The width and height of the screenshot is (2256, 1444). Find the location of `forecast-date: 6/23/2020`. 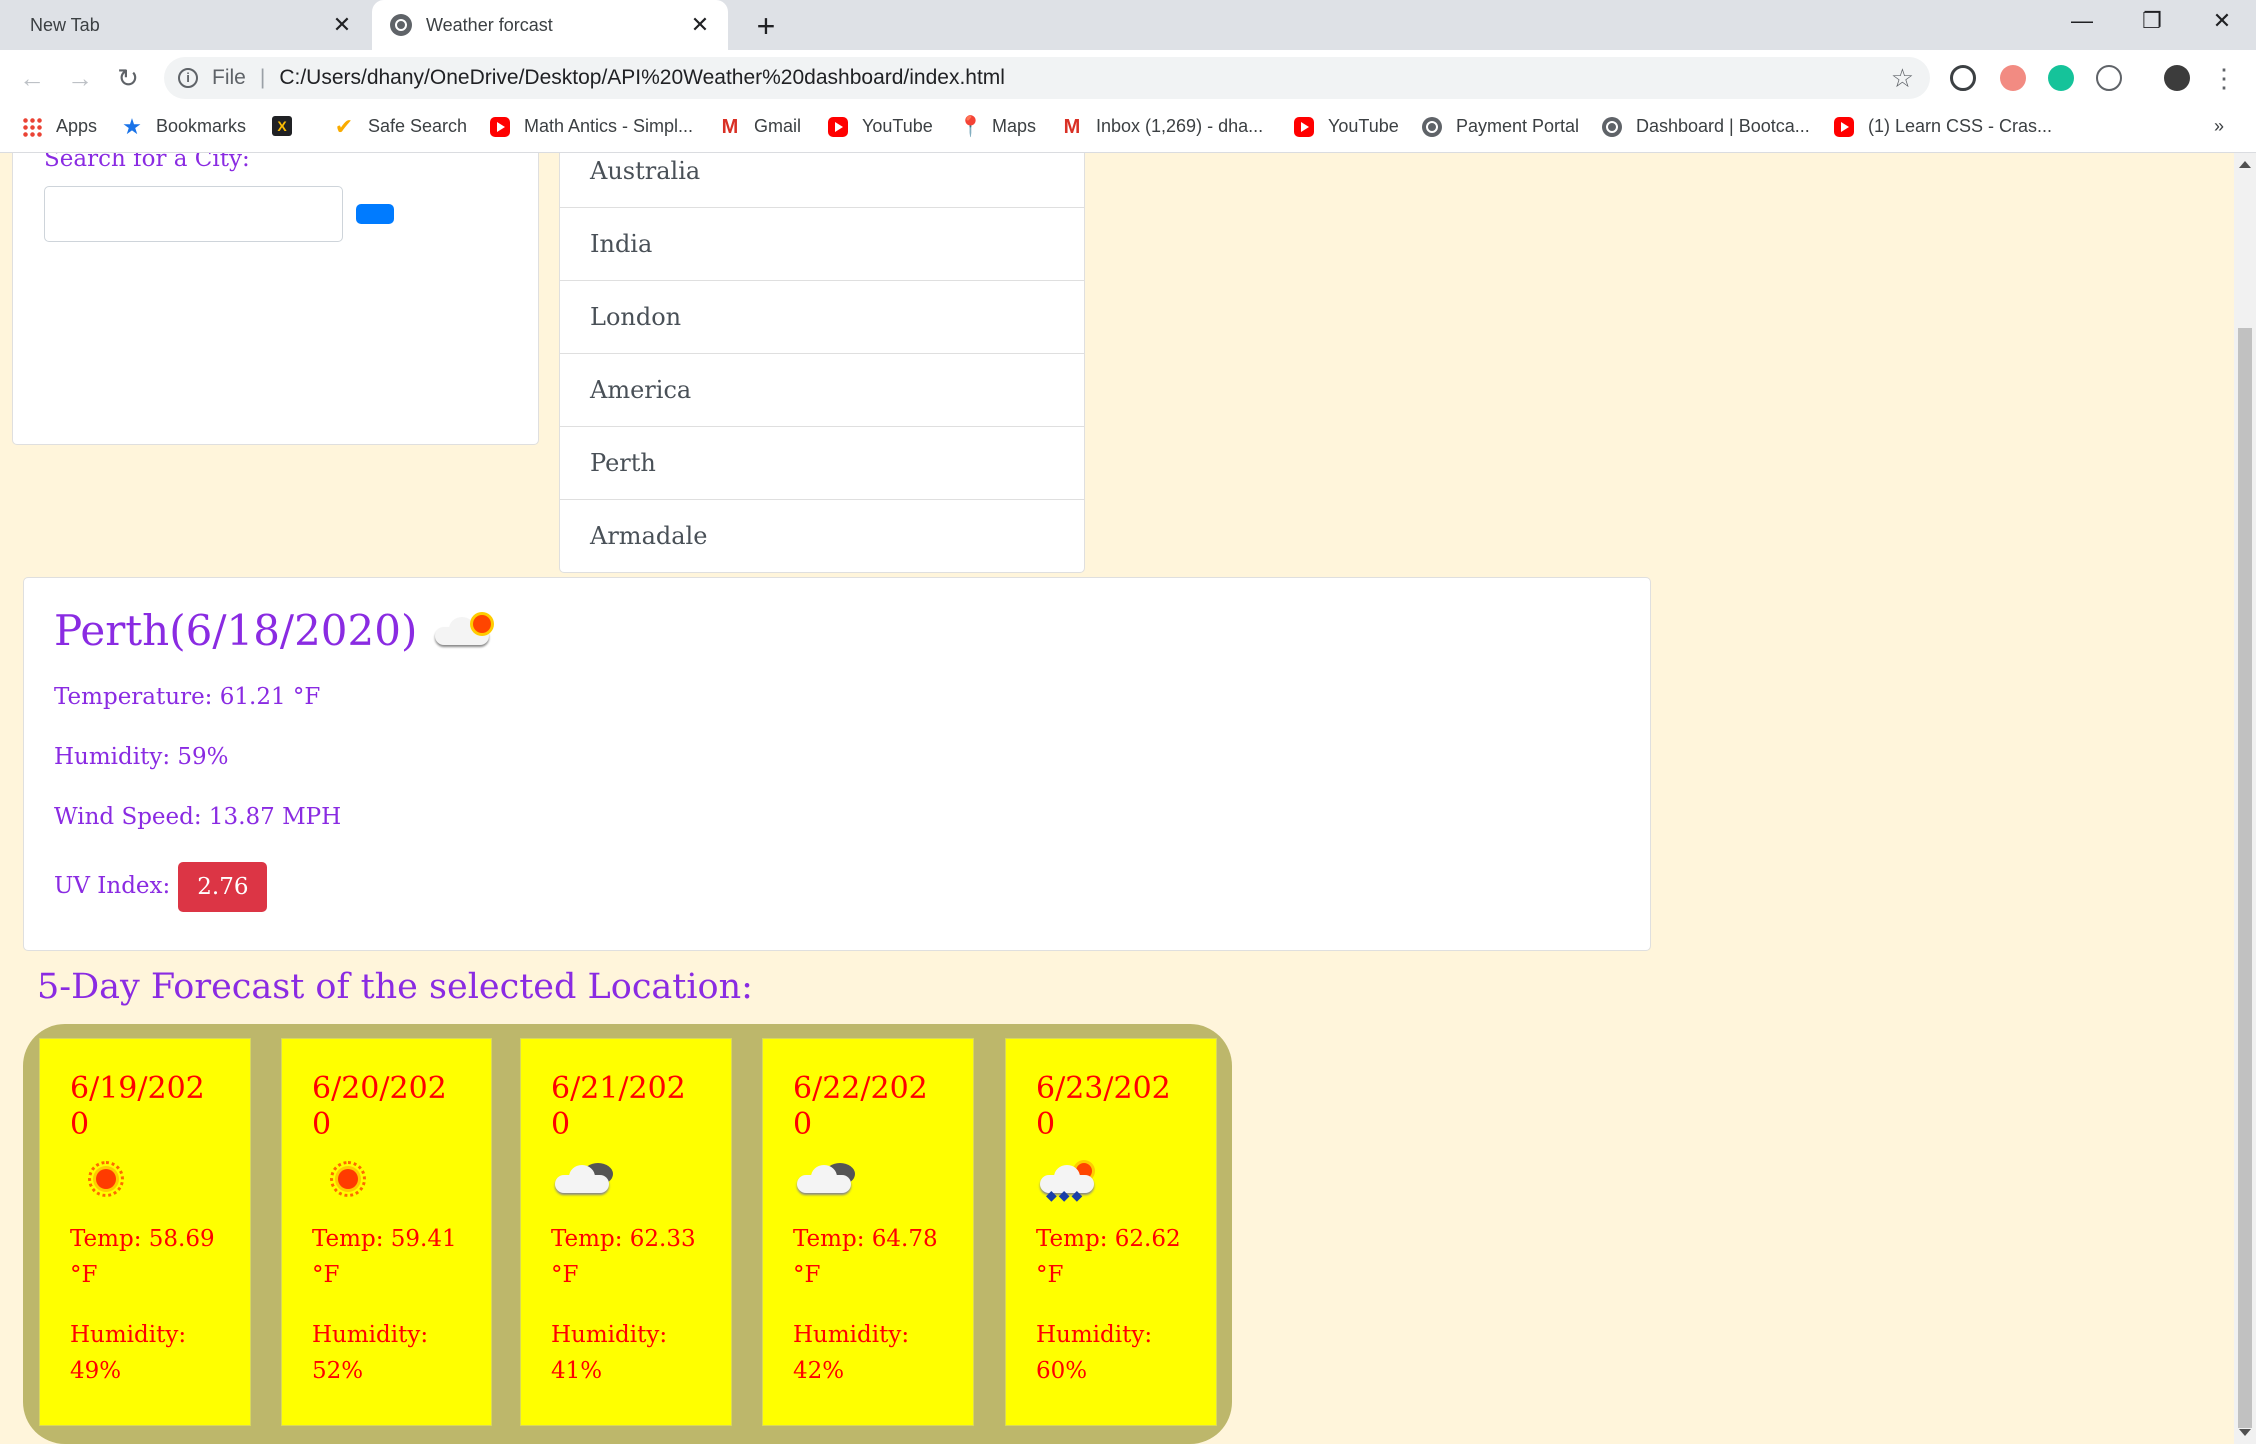

forecast-date: 6/23/2020 is located at coordinates (1103, 1106).